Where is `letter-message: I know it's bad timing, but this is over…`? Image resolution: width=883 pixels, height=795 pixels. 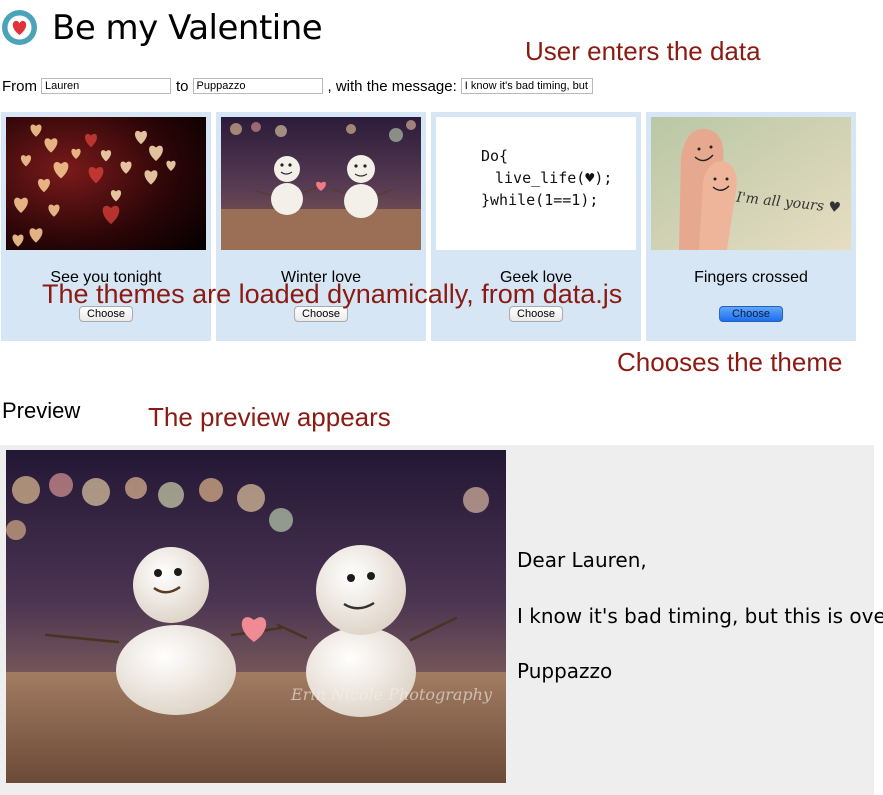
letter-message: I know it's bad timing, but this is over… is located at coordinates (700, 616).